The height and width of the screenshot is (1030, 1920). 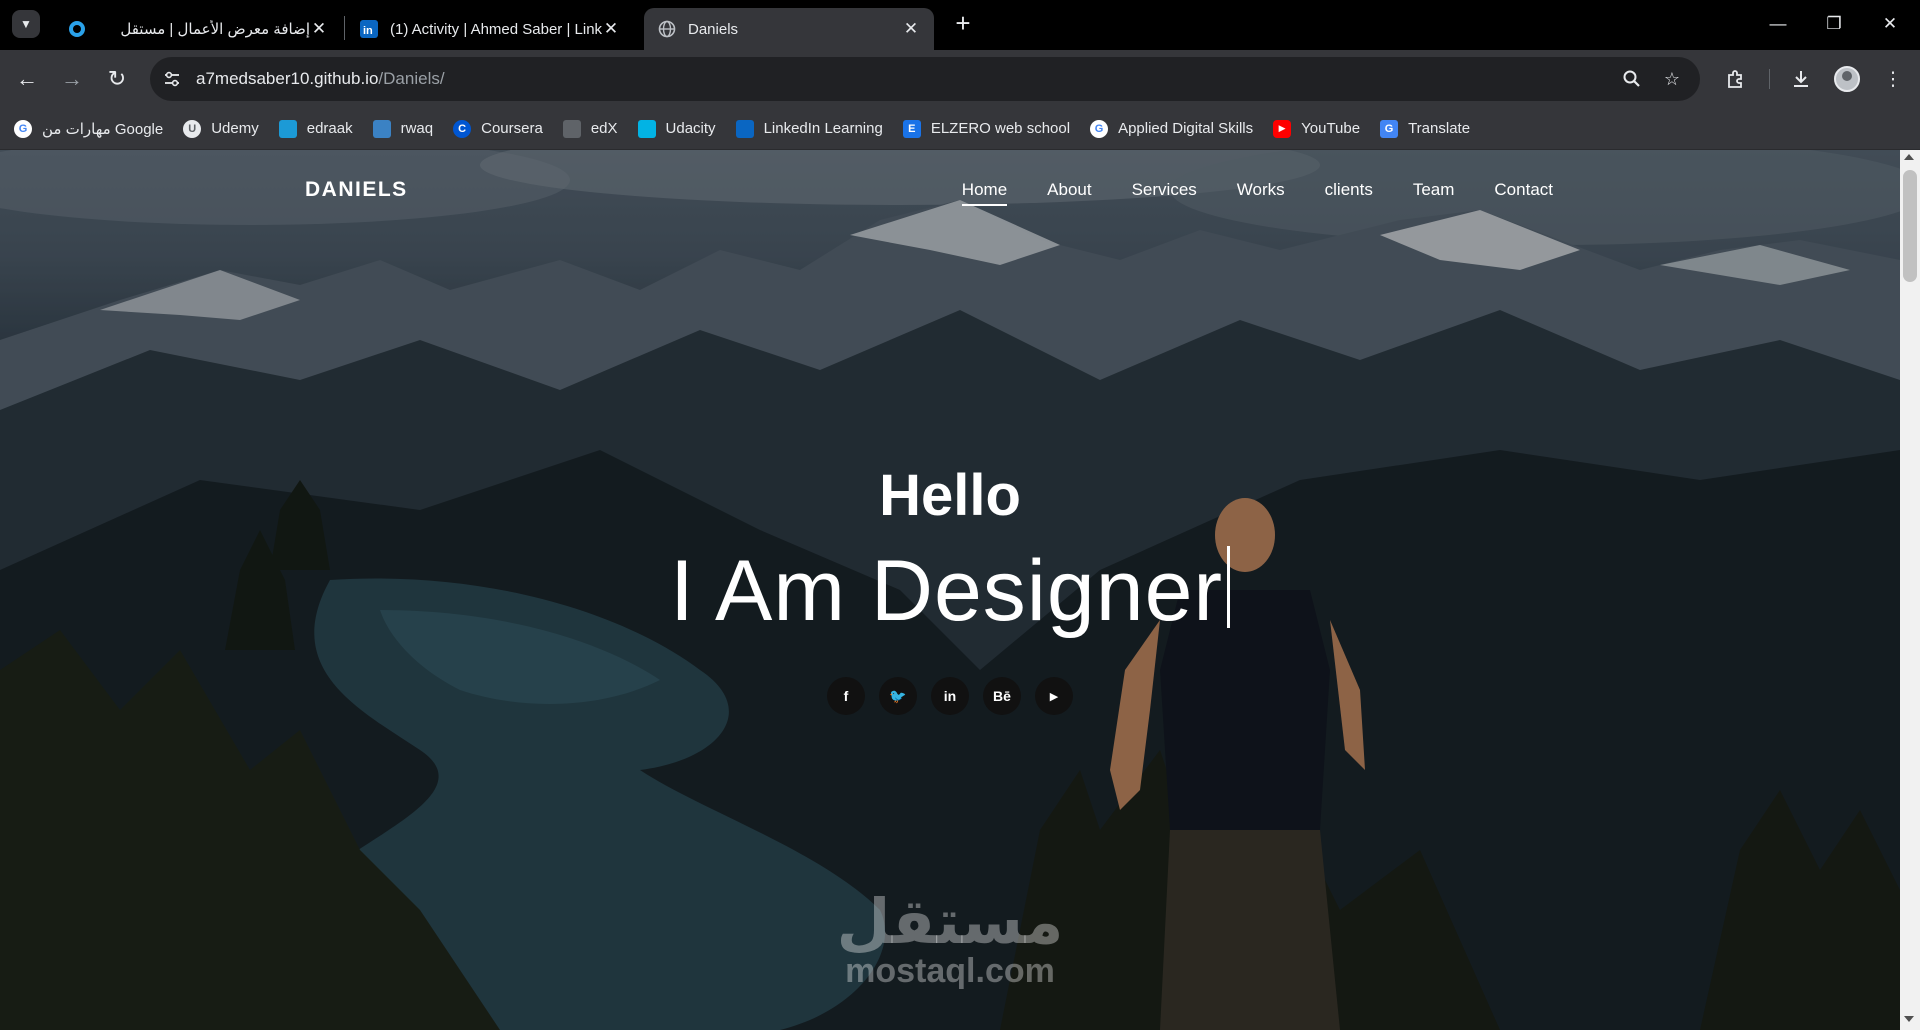 What do you see at coordinates (1909, 1019) in the screenshot?
I see `scroll-down-arrow` at bounding box center [1909, 1019].